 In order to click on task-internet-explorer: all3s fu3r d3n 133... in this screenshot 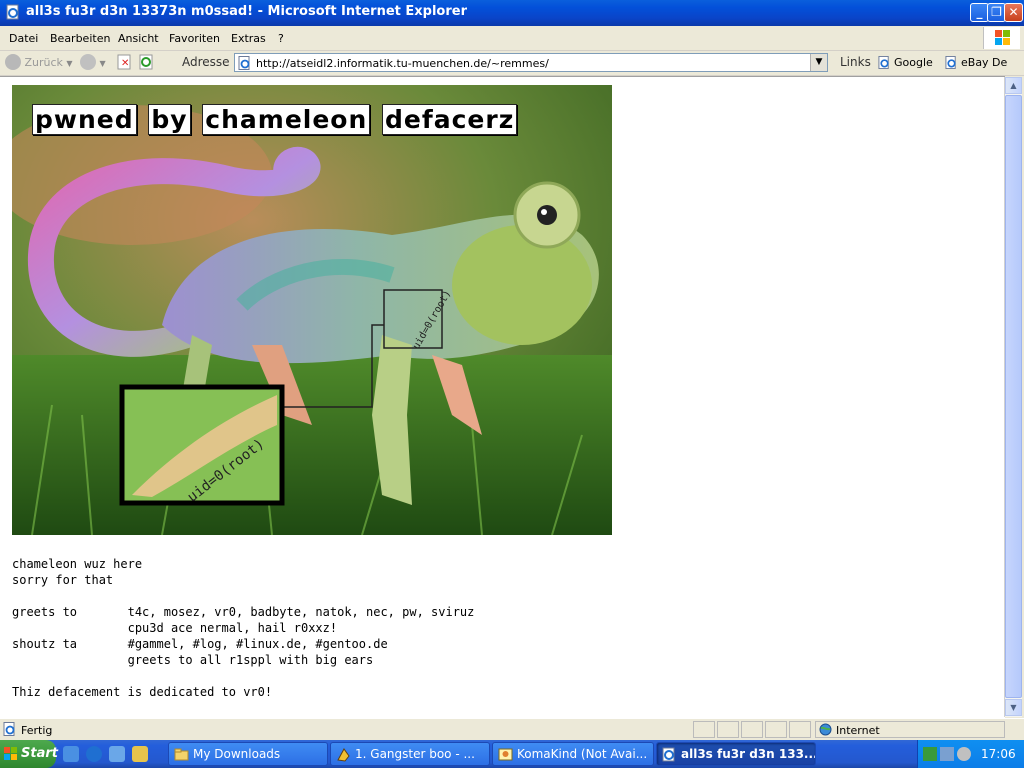, I will do `click(736, 754)`.